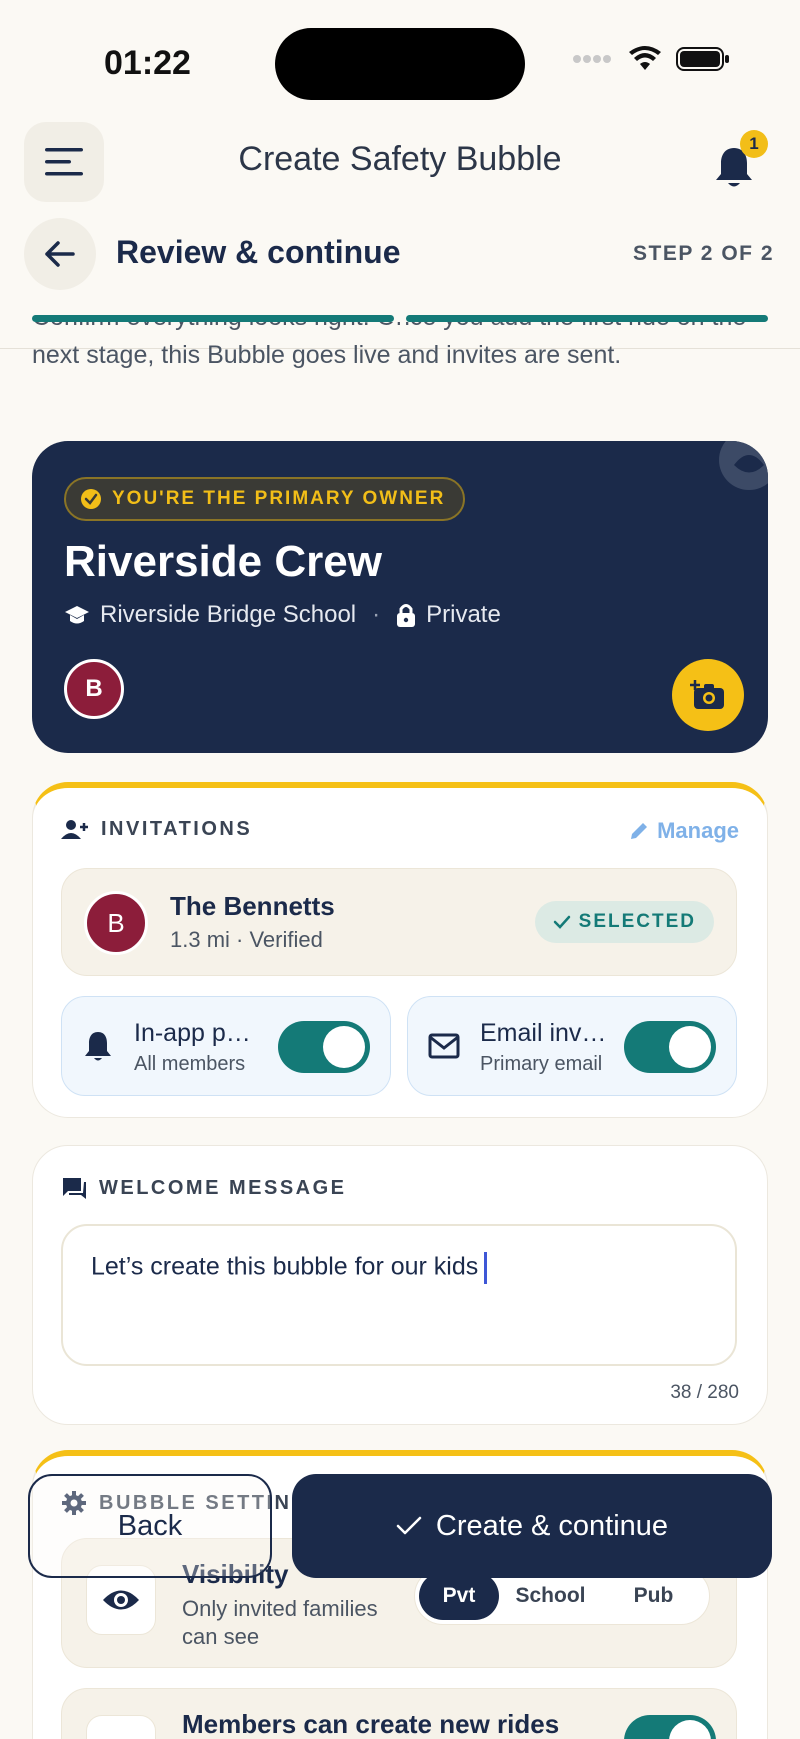 The height and width of the screenshot is (1739, 800). I want to click on back-arrow-button, so click(60, 254).